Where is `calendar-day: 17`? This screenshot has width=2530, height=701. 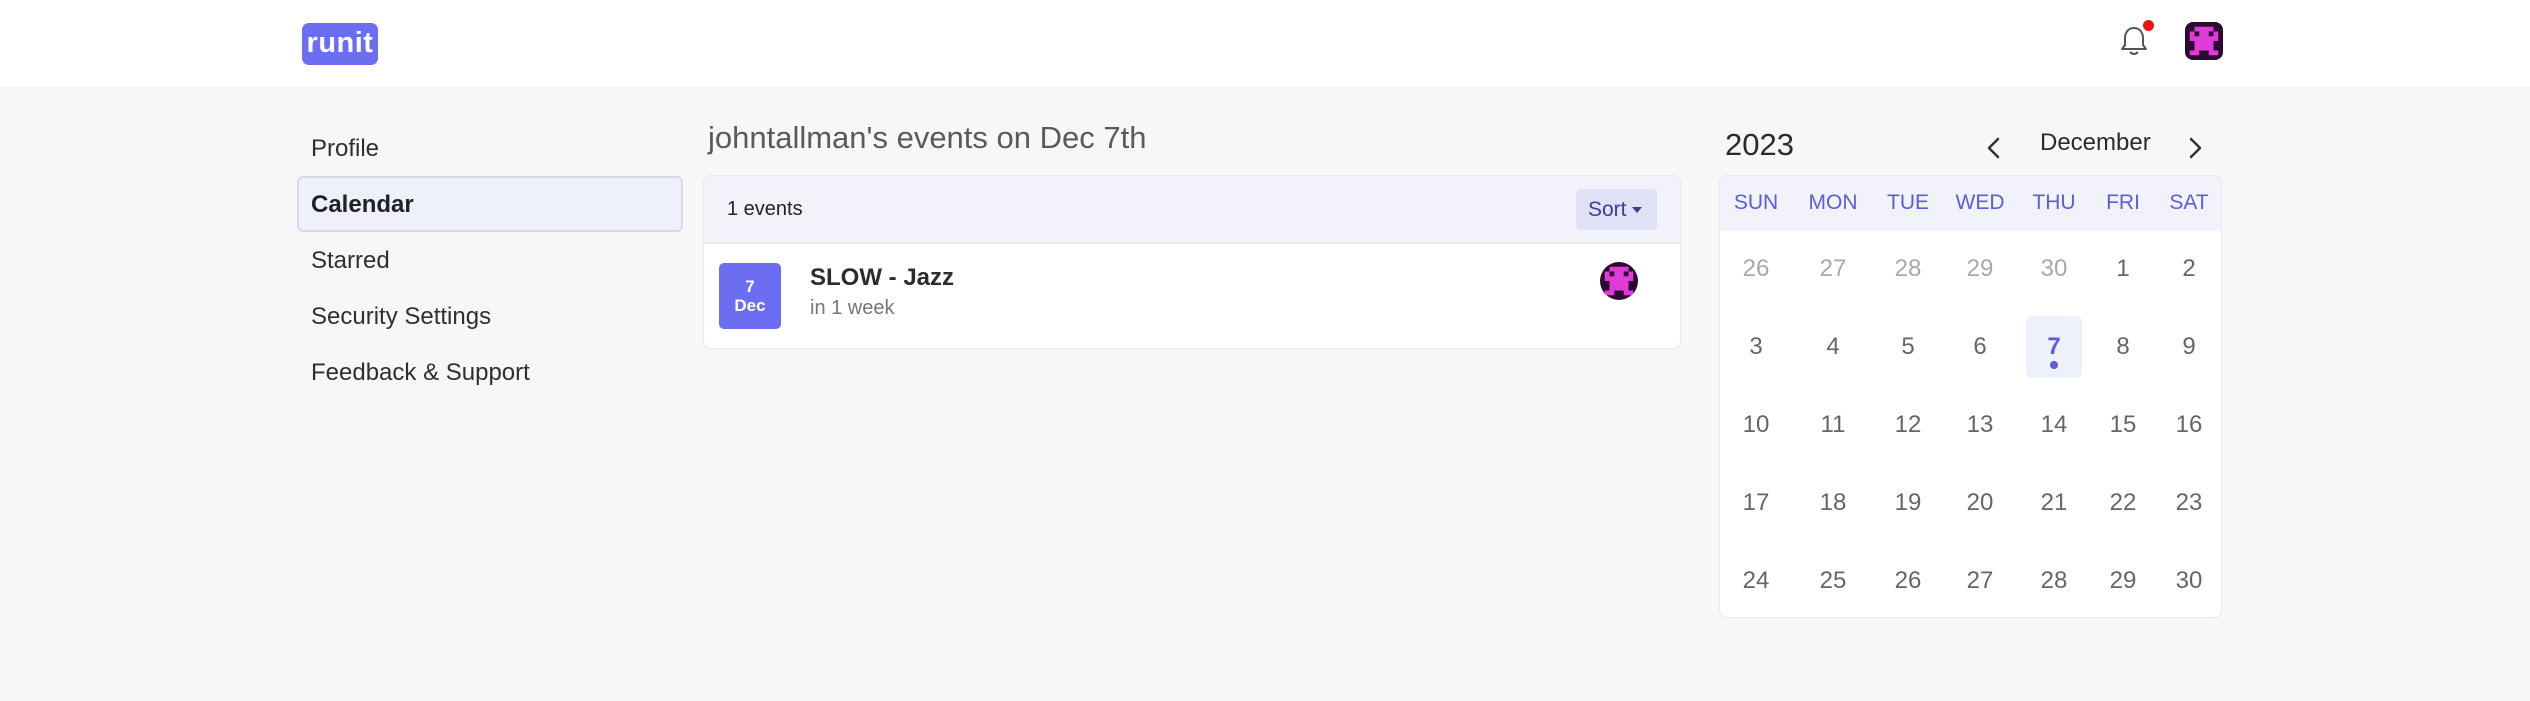 calendar-day: 17 is located at coordinates (1756, 503).